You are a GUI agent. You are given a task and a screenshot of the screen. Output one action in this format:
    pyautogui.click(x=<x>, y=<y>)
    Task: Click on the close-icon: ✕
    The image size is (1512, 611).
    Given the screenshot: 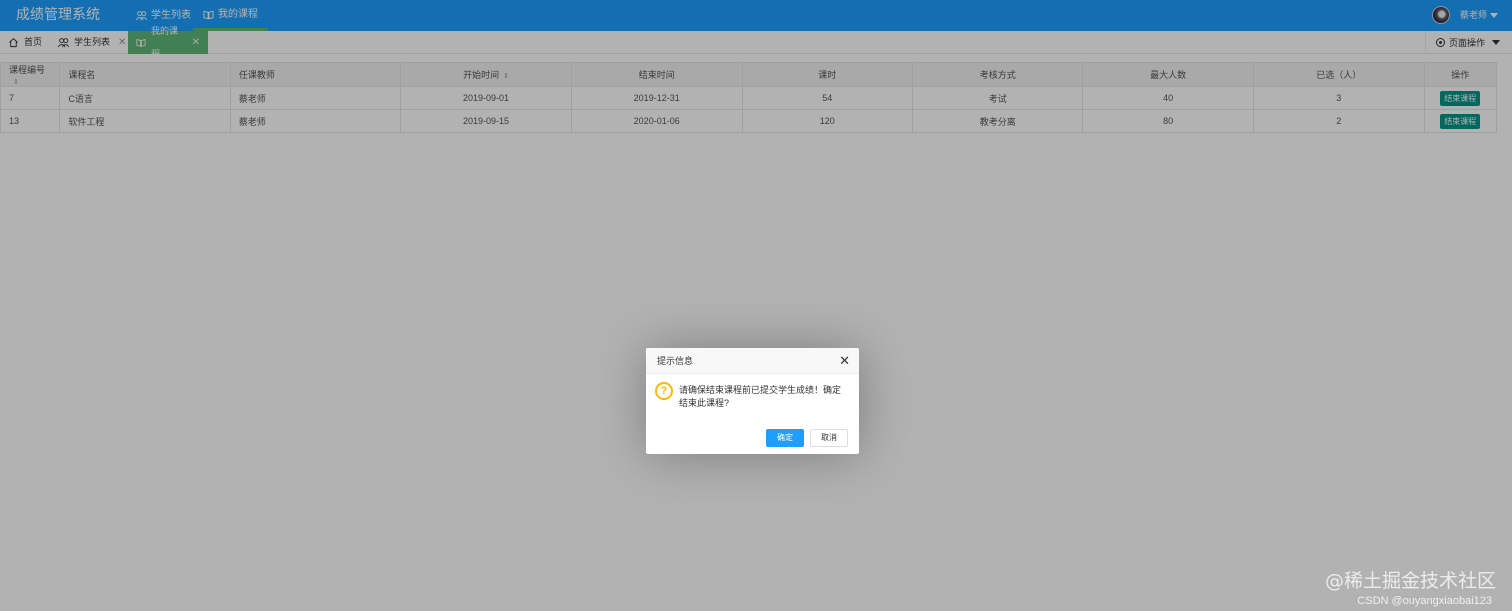 What is the action you would take?
    pyautogui.click(x=844, y=361)
    